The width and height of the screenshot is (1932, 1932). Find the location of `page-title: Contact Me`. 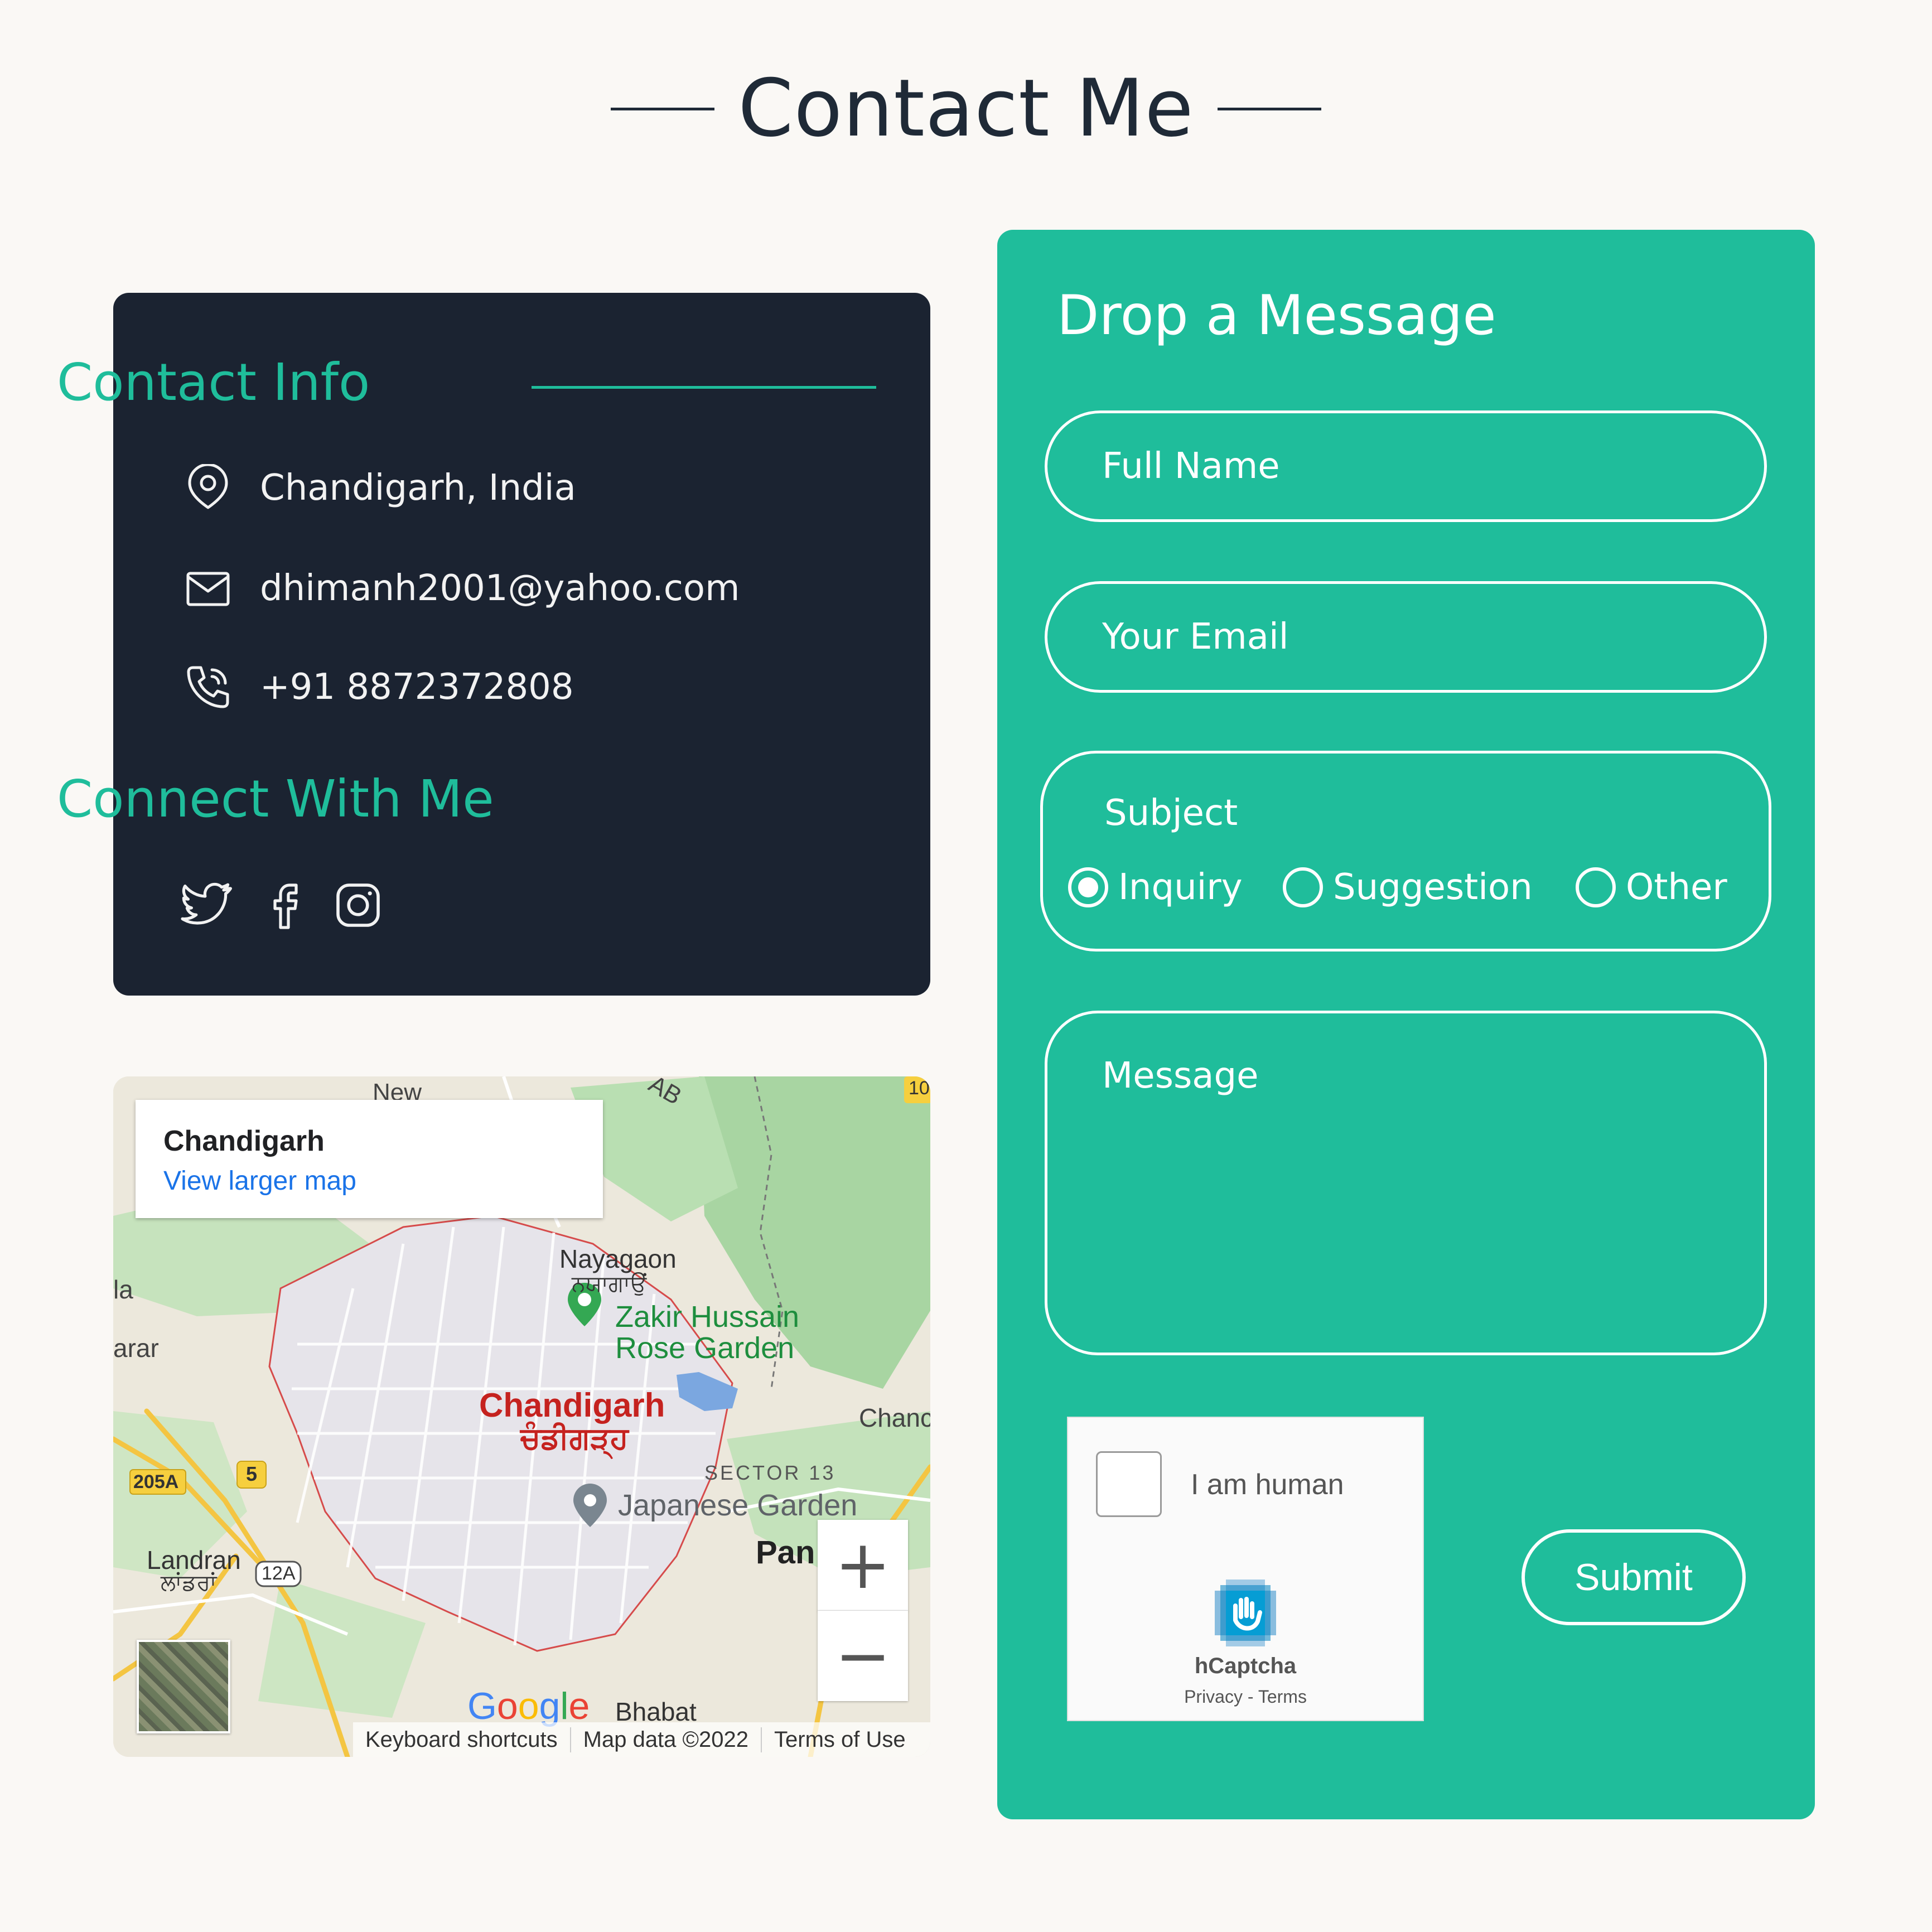

page-title: Contact Me is located at coordinates (966, 108).